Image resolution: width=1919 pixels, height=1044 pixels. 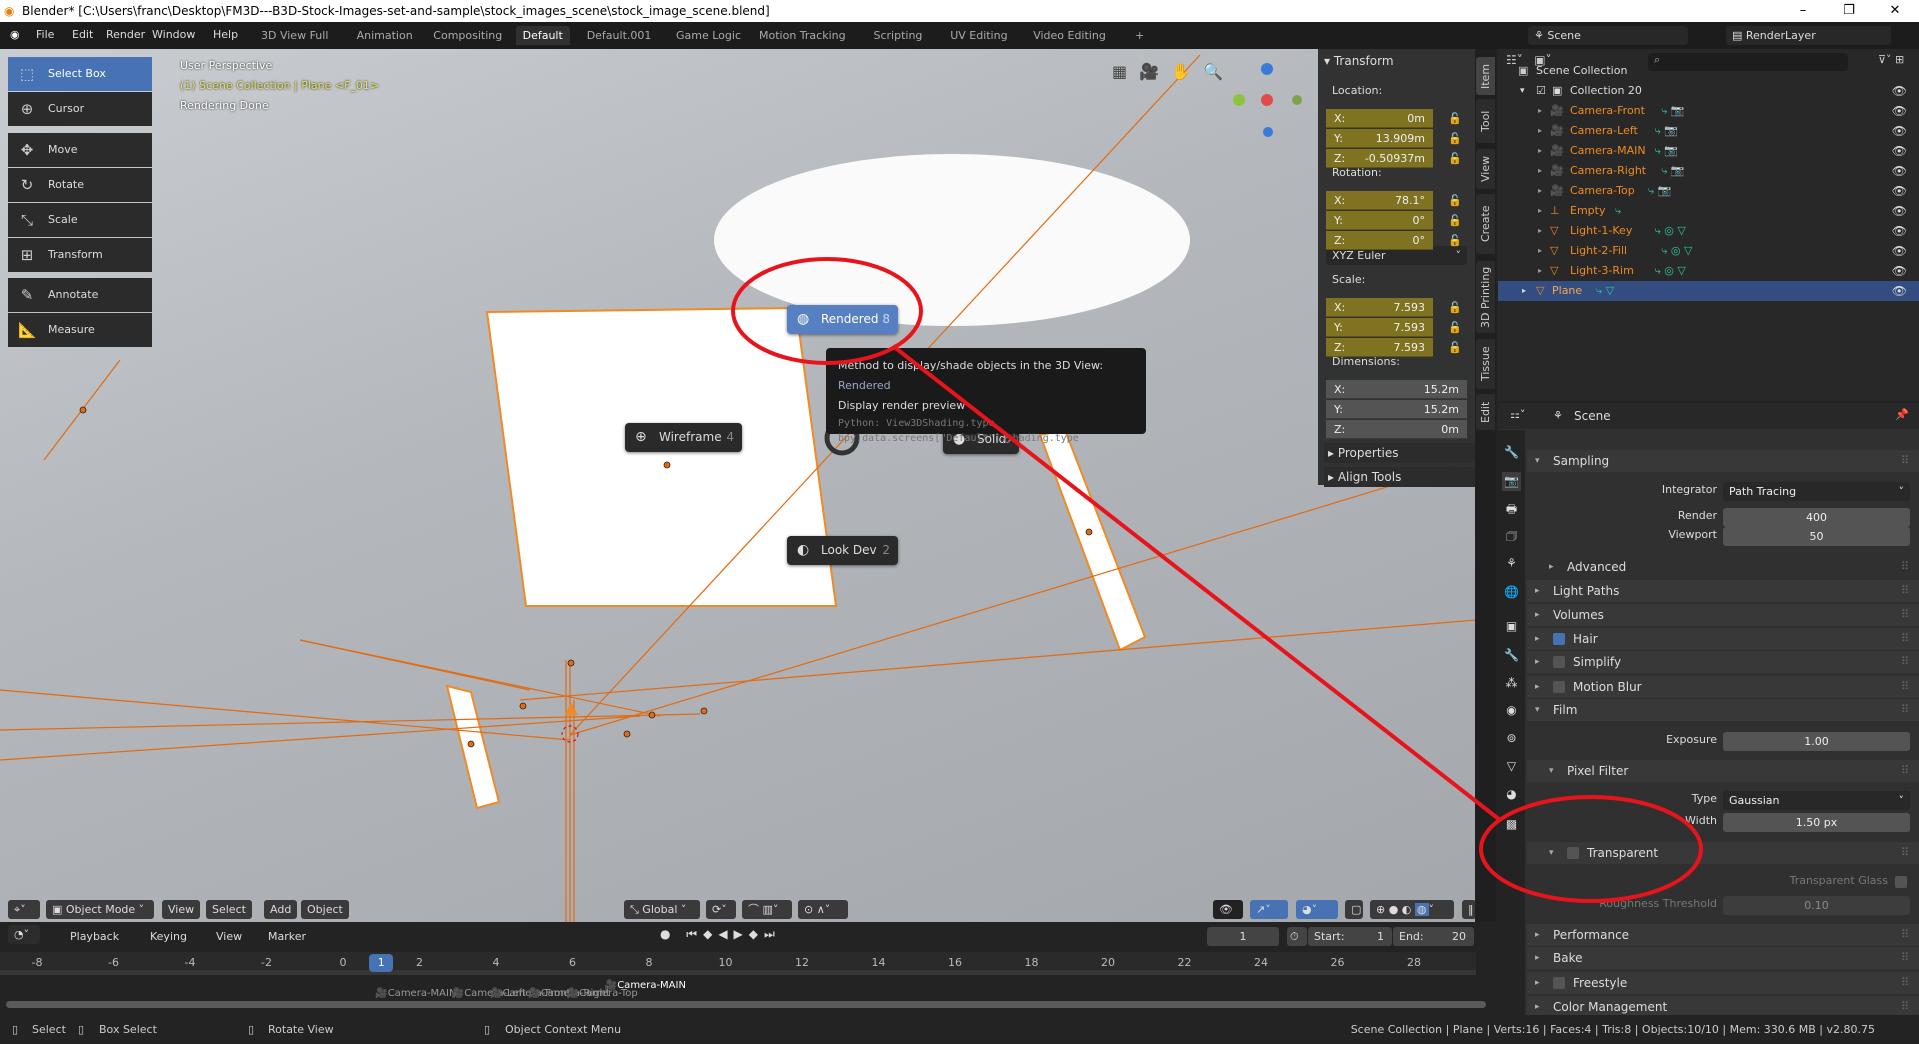 I want to click on pie-item-look-dev: ◐ Look Dev 2, so click(x=842, y=550).